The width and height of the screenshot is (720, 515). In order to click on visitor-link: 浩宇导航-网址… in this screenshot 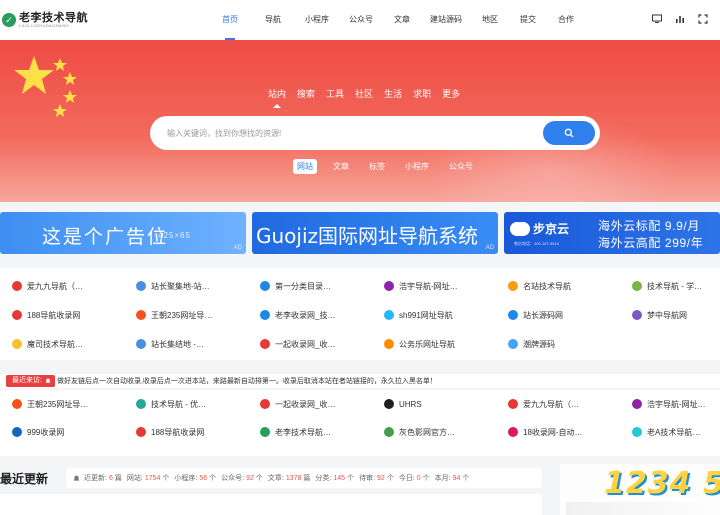, I will do `click(676, 404)`.